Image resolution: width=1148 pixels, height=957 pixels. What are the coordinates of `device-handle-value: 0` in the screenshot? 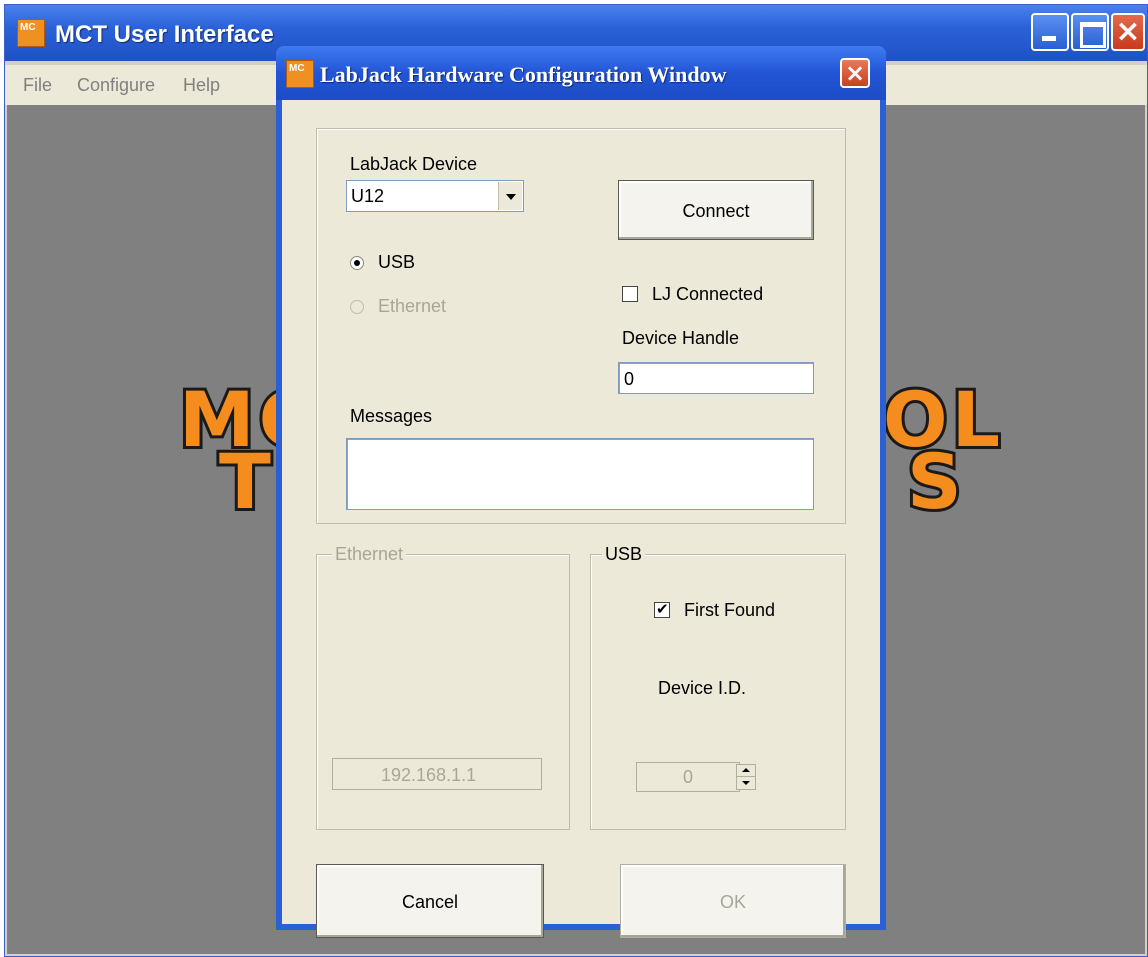 It's located at (629, 379).